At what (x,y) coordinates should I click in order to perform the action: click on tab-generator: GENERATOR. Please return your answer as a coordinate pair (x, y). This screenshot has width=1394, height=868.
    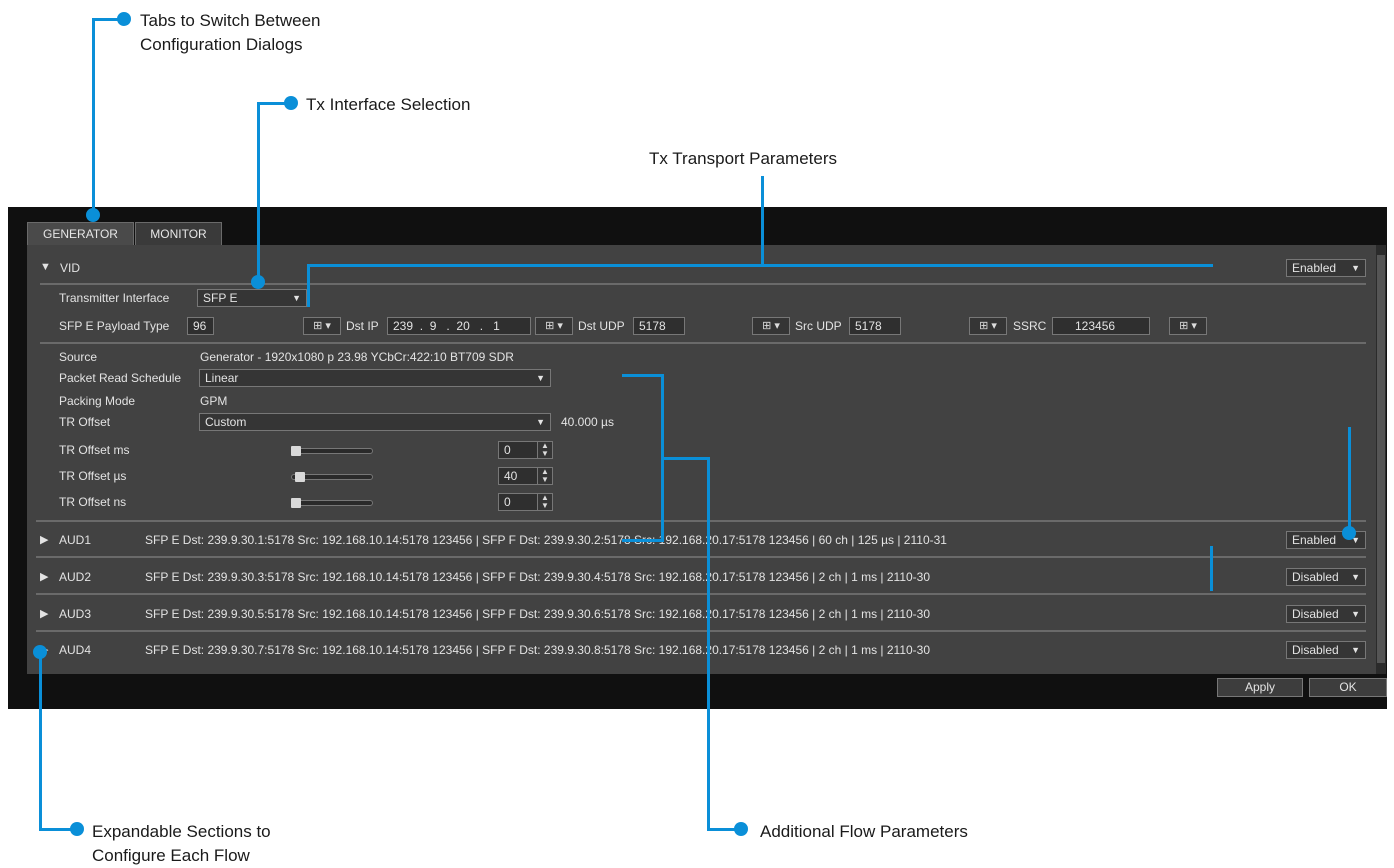
    Looking at the image, I should click on (80, 233).